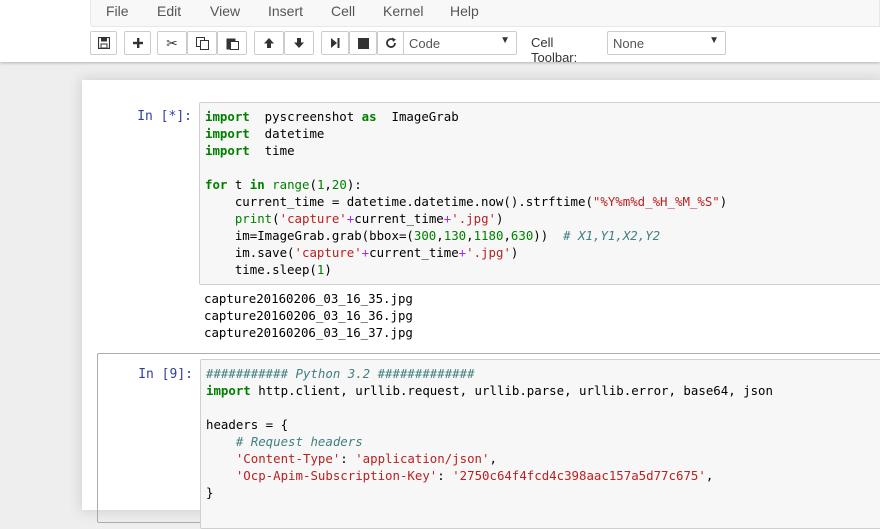 This screenshot has width=880, height=529. I want to click on code-token: im.save(, so click(250, 252).